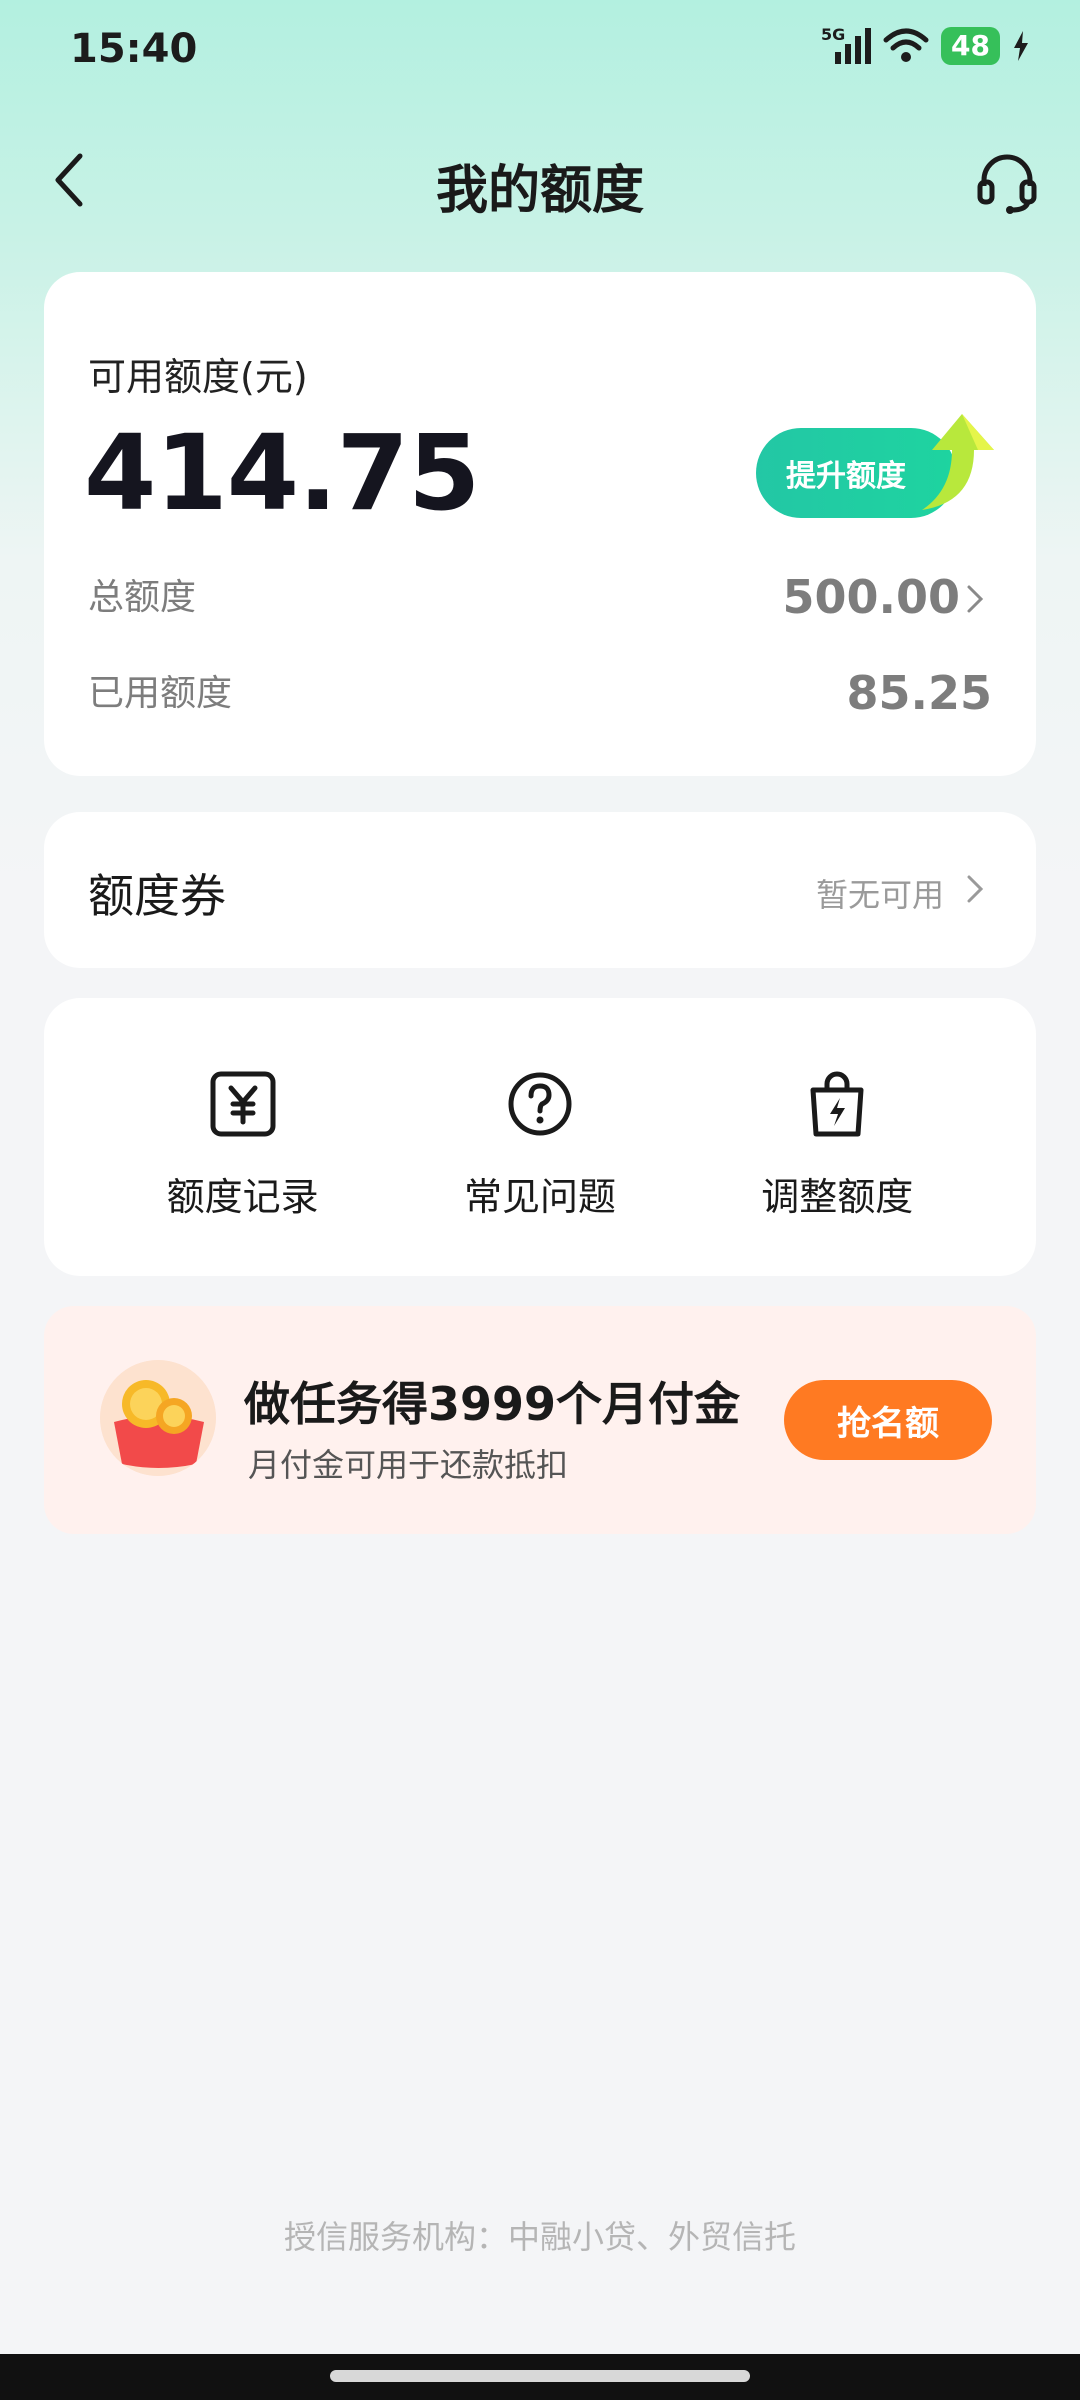 Image resolution: width=1080 pixels, height=2400 pixels. I want to click on raise-credit-label: 提升额度, so click(846, 476).